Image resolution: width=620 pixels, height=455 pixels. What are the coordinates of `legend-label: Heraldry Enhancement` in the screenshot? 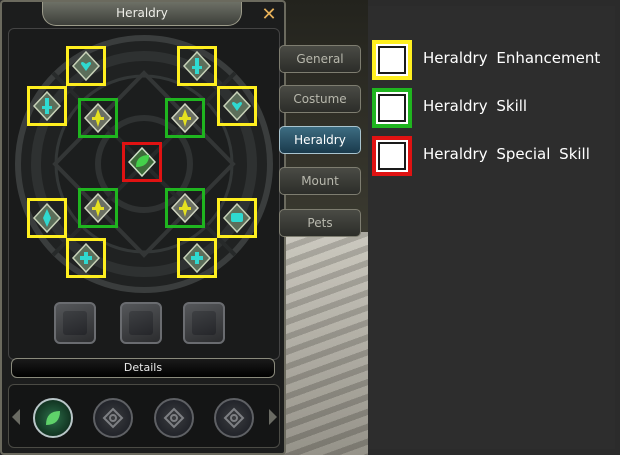 It's located at (512, 58).